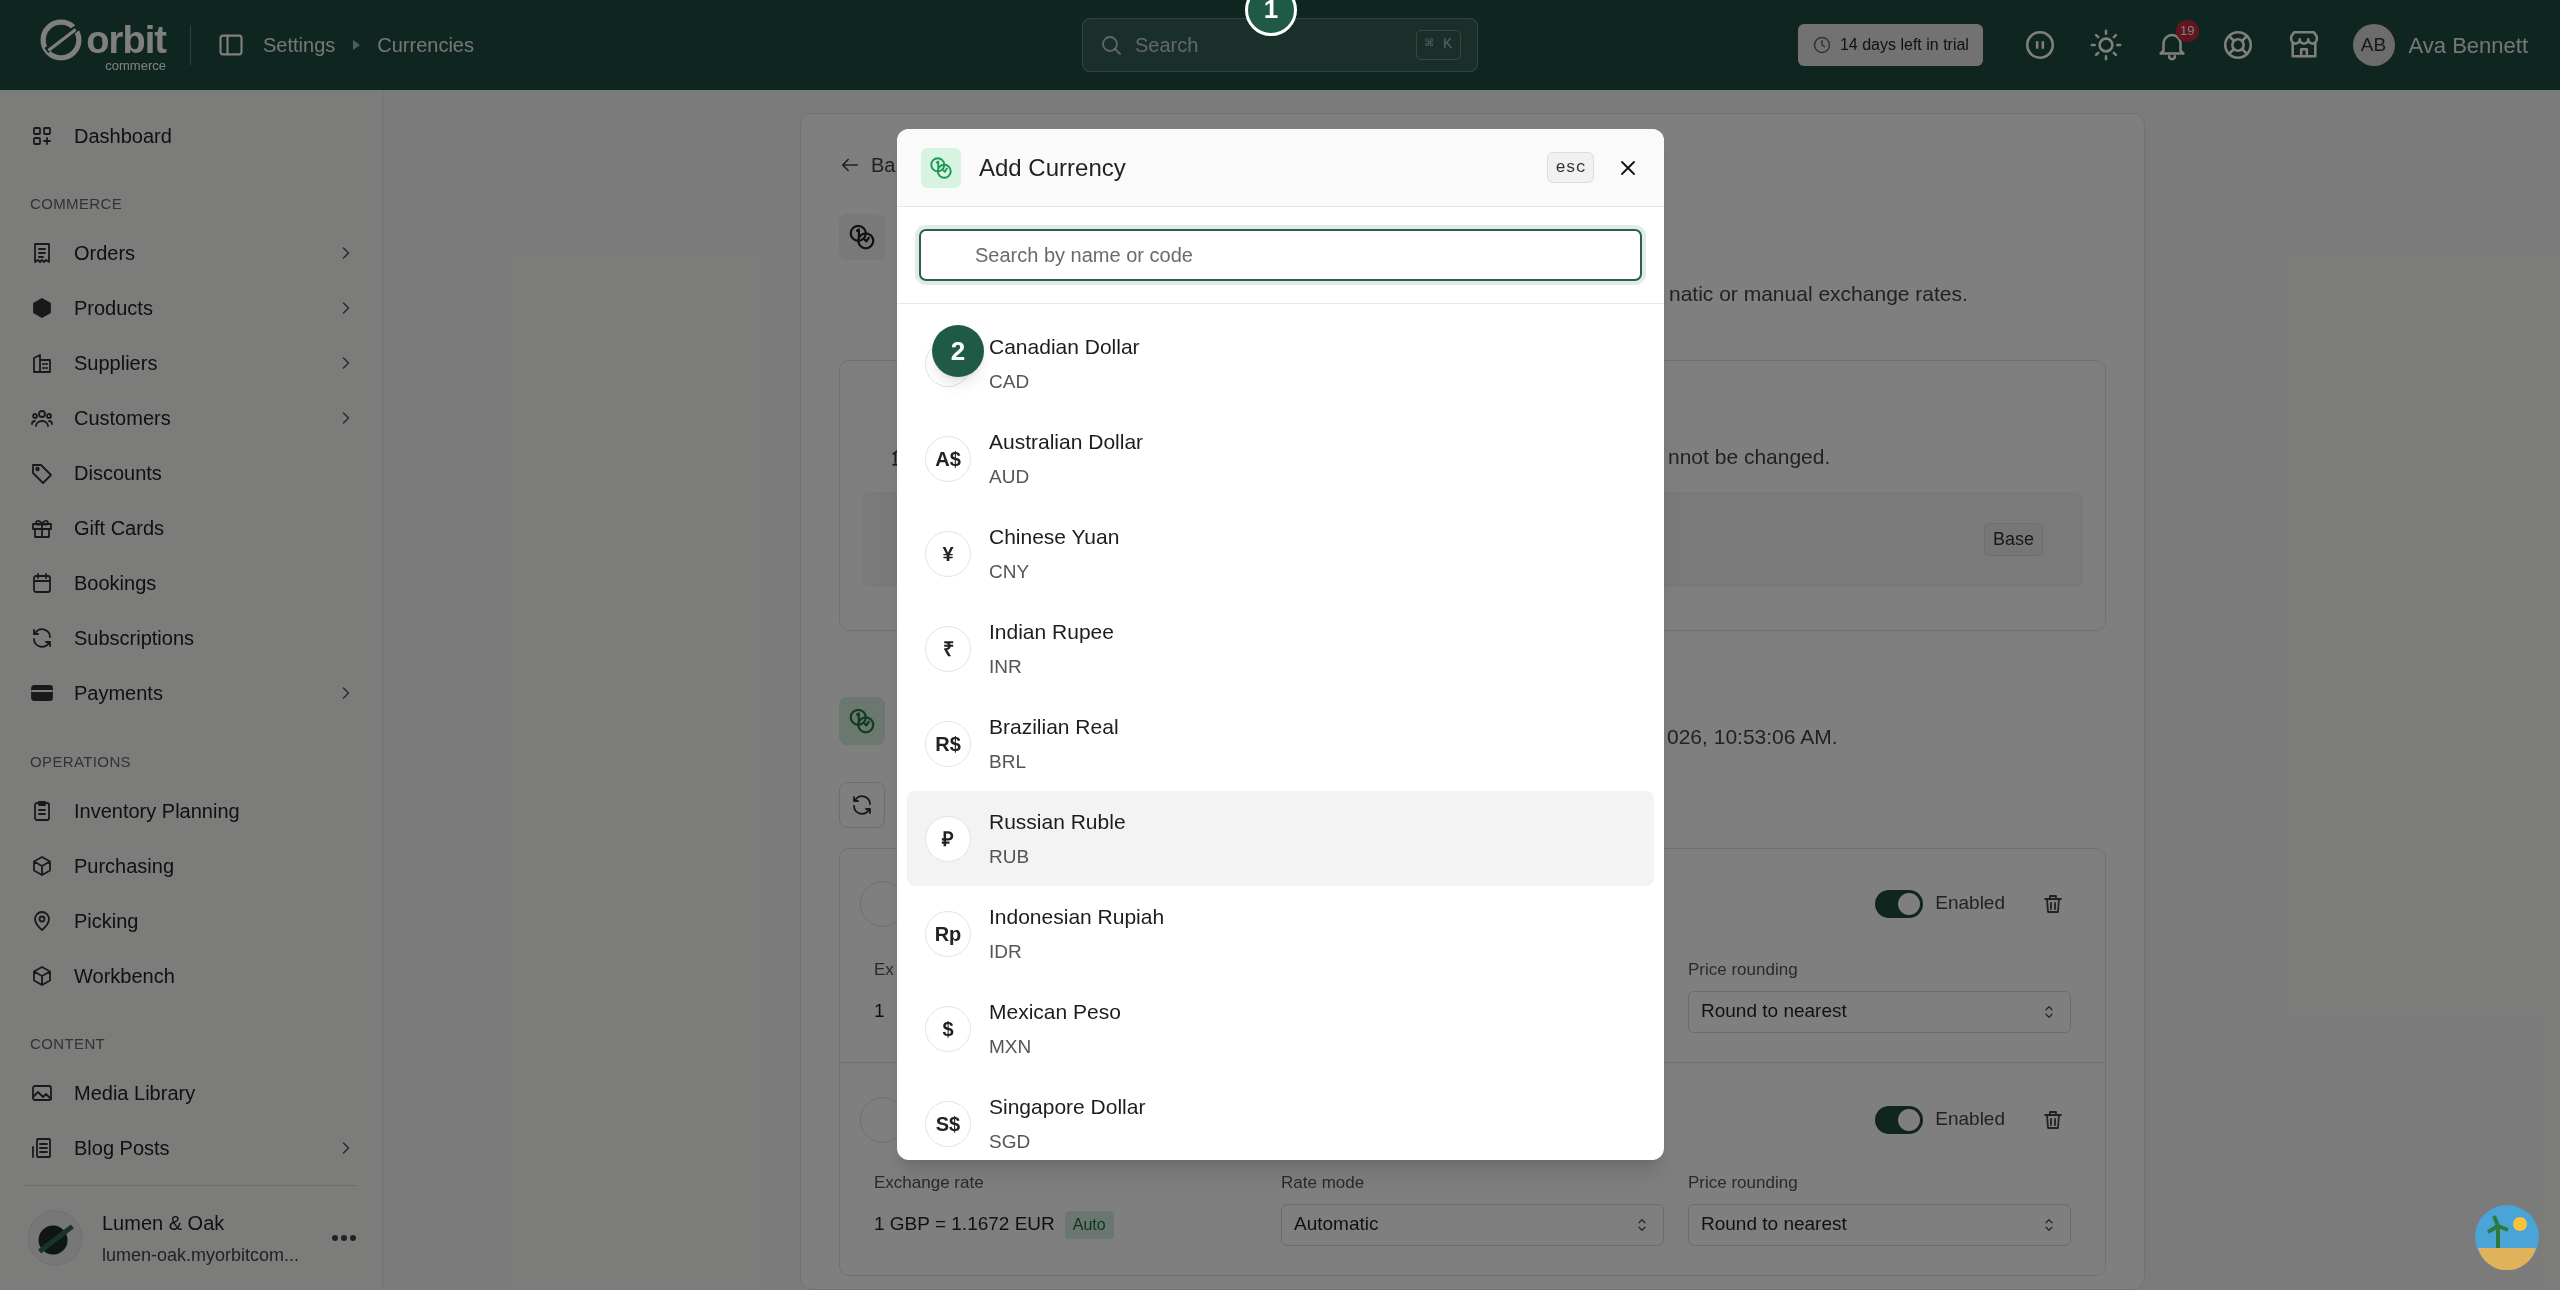 This screenshot has width=2560, height=1290. I want to click on sidebar-item: Customers, so click(191, 418).